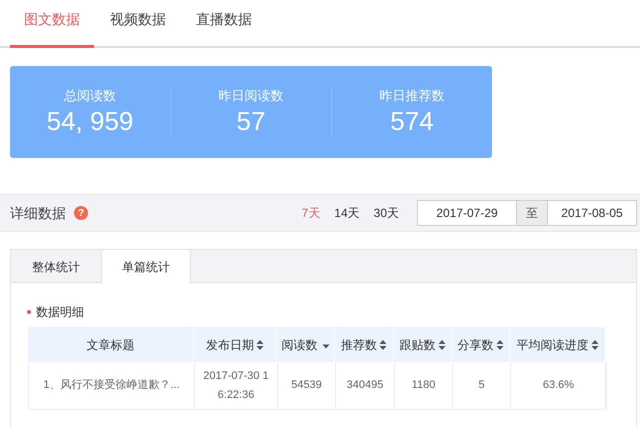 The height and width of the screenshot is (427, 640). I want to click on table-cell-text: 54539, so click(306, 385).